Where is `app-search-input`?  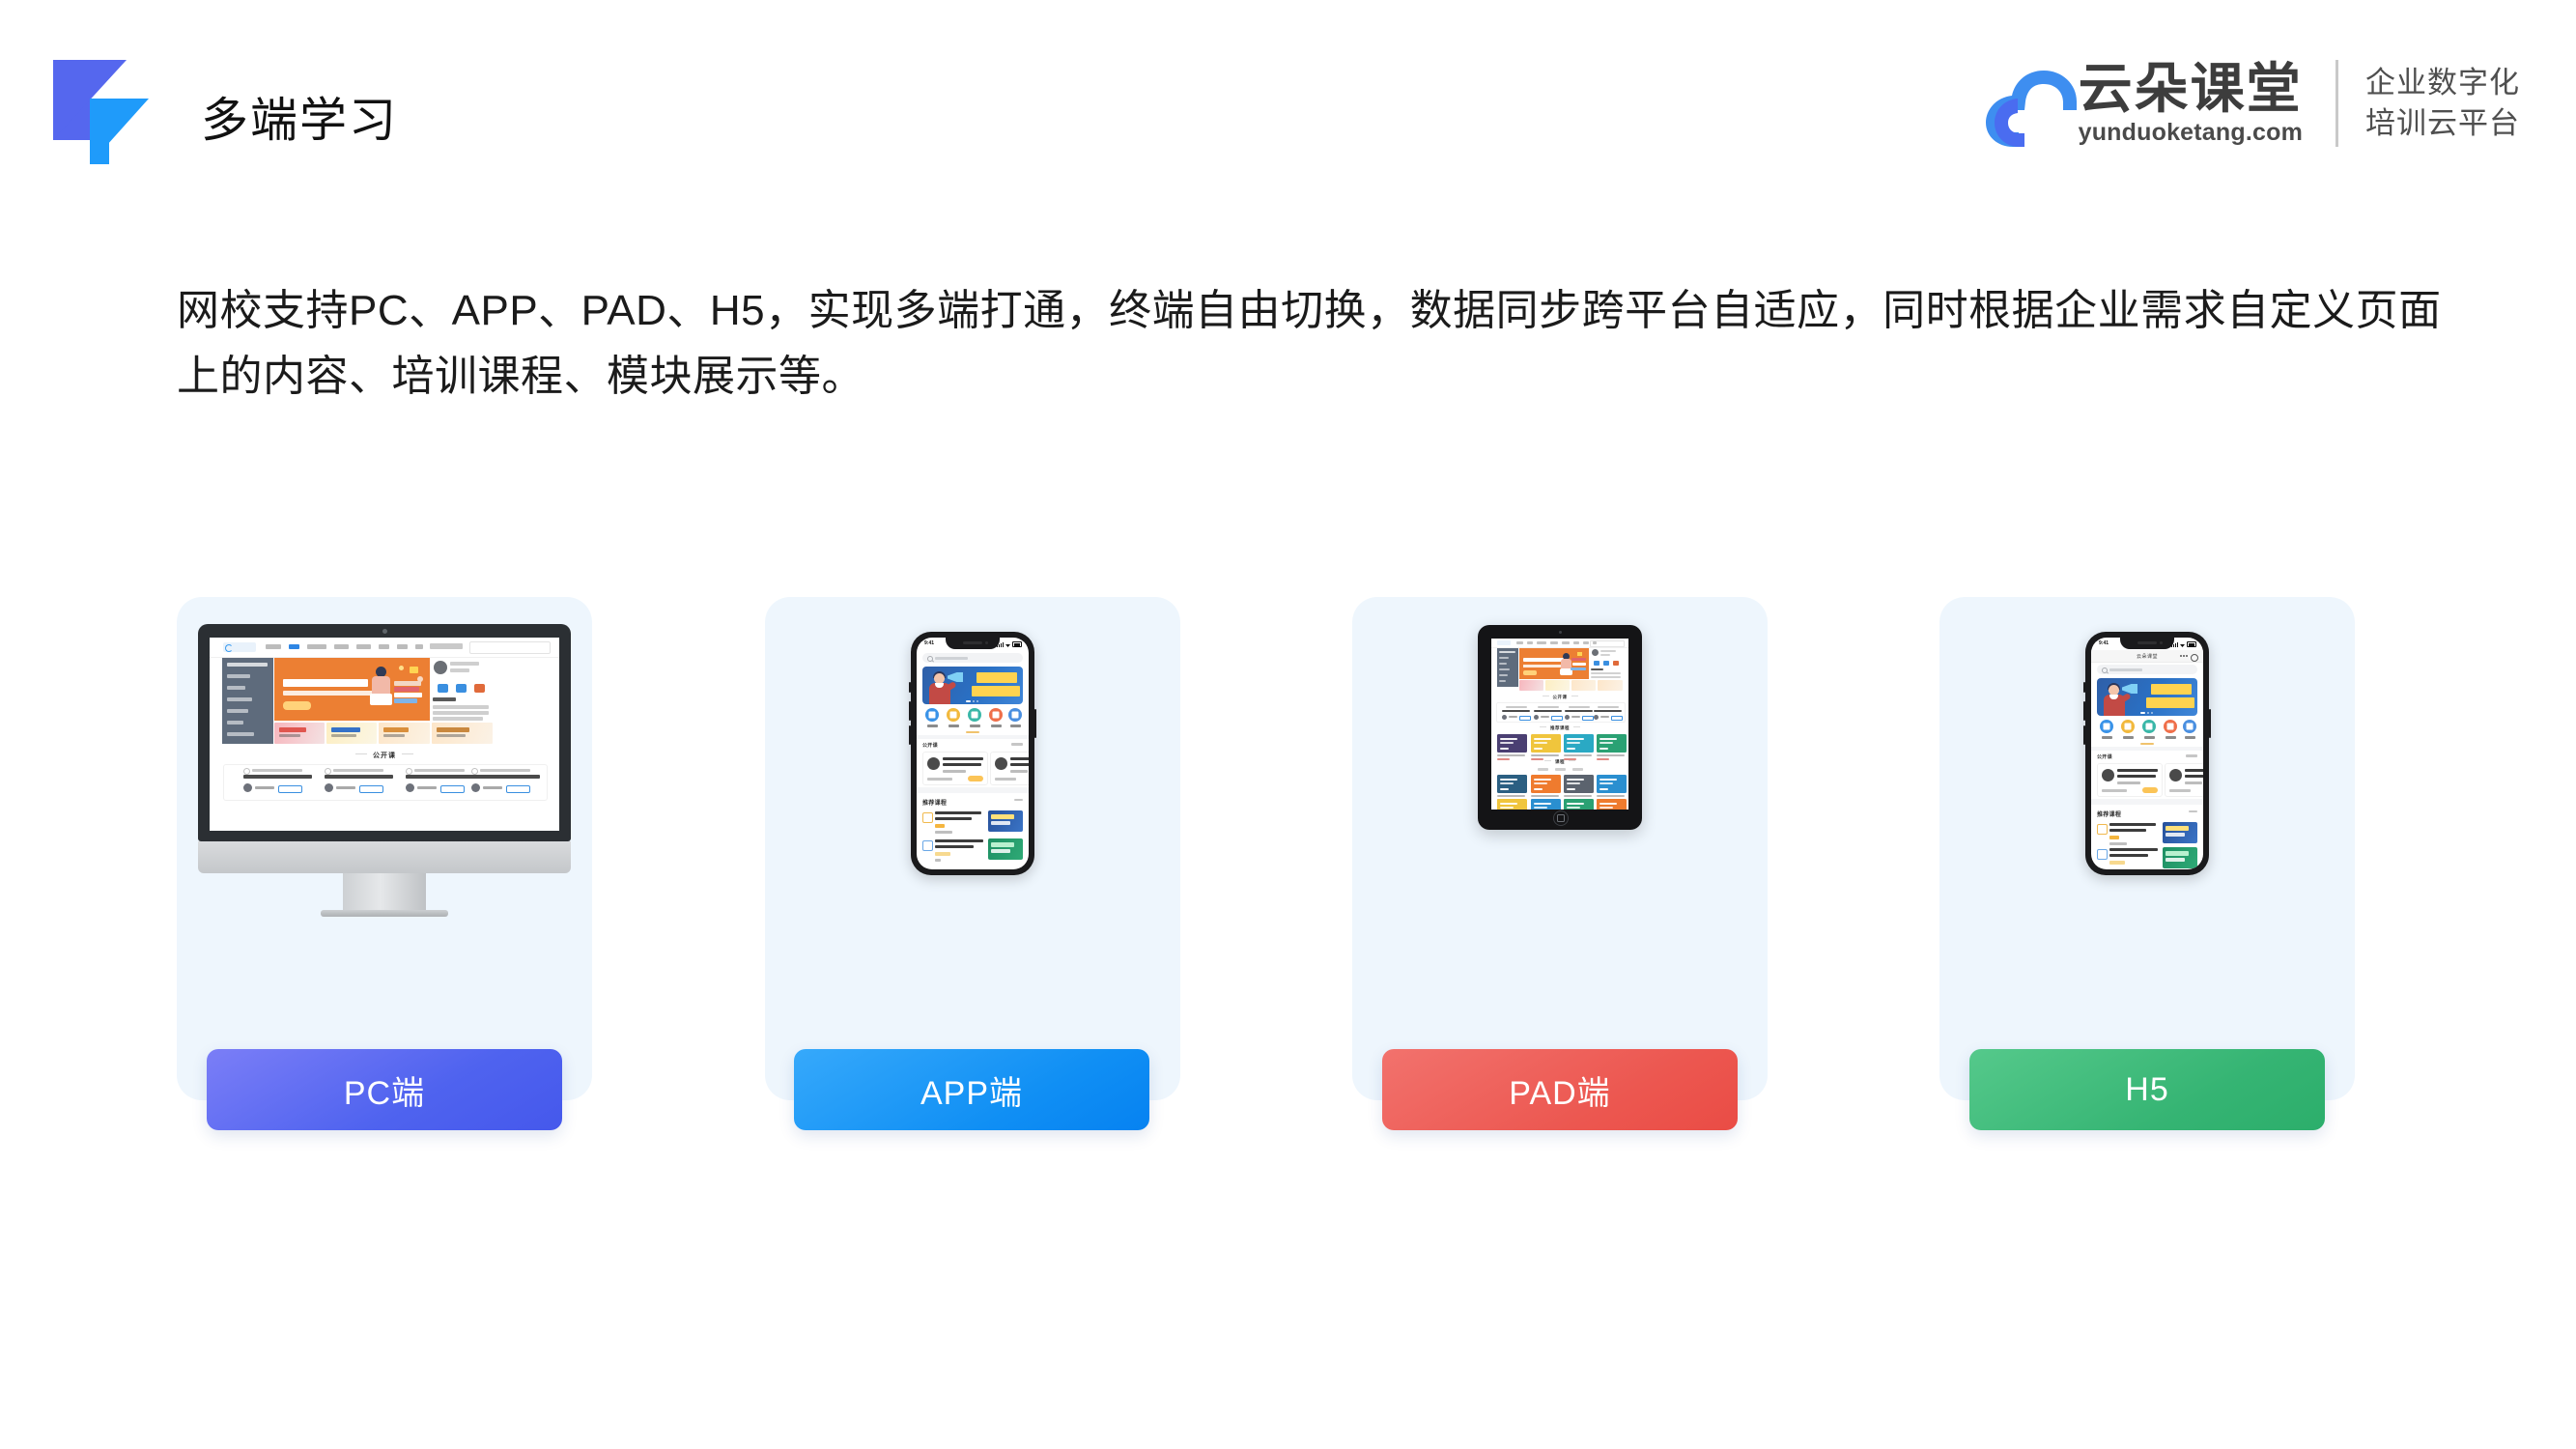 app-search-input is located at coordinates (972, 658).